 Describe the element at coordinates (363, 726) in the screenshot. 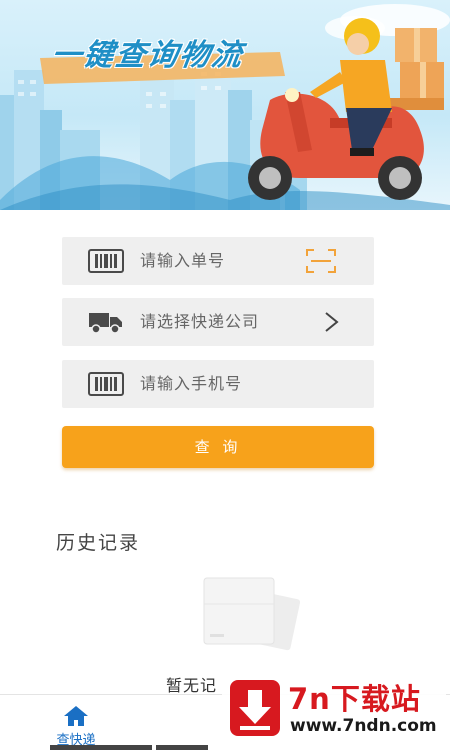

I see `watermark-url: www.7ndn.com` at that location.